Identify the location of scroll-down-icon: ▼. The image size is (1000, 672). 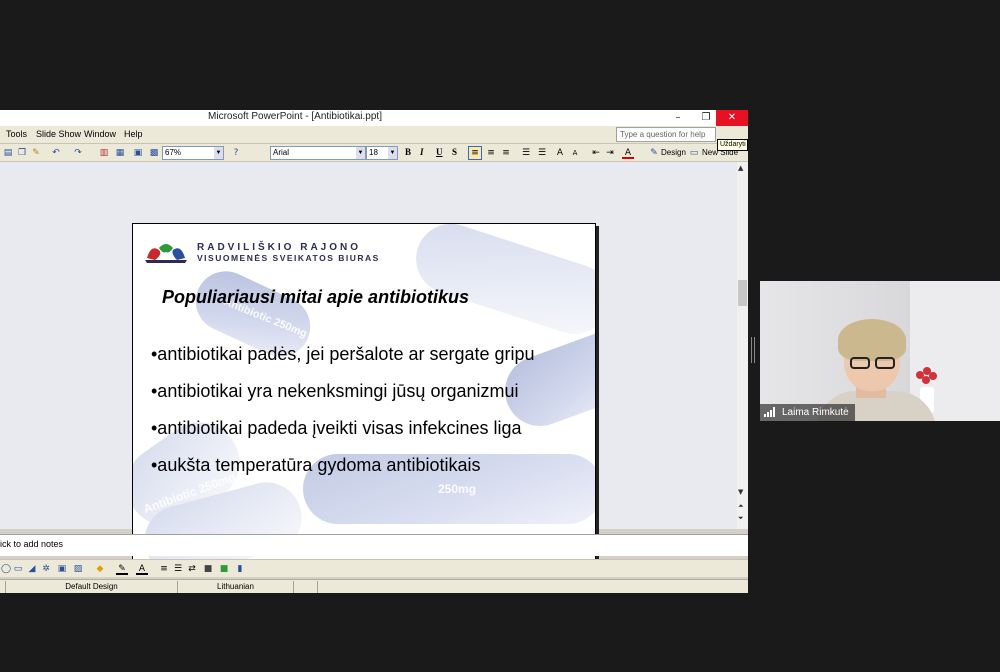
(740, 492).